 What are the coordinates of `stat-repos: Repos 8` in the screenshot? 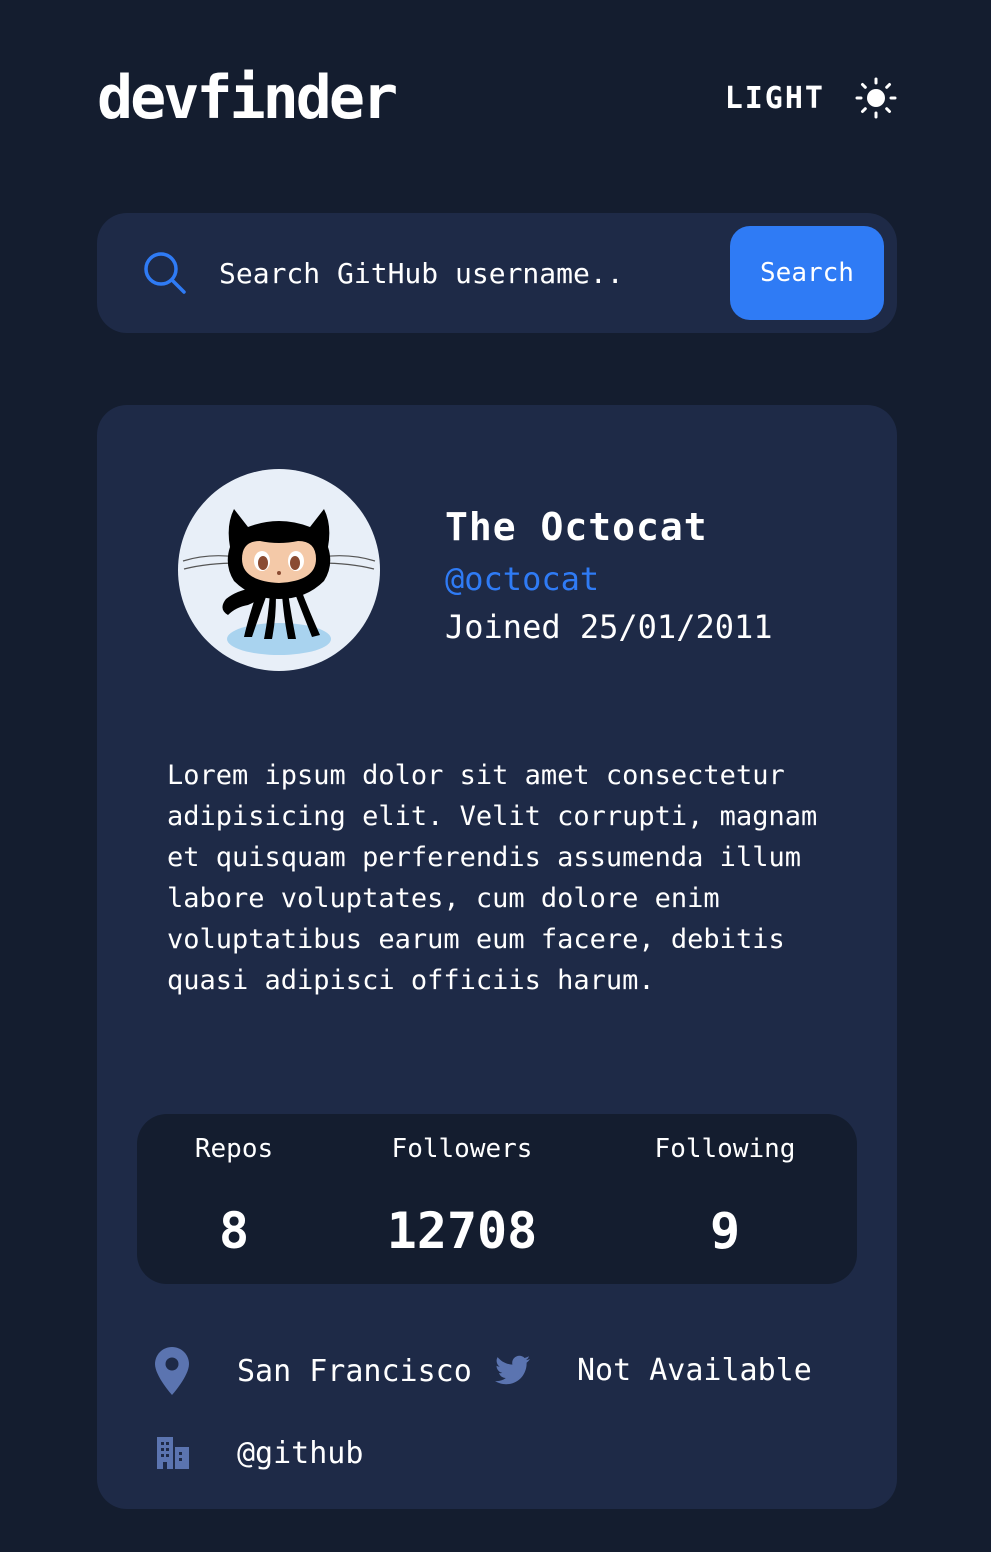 It's located at (234, 1199).